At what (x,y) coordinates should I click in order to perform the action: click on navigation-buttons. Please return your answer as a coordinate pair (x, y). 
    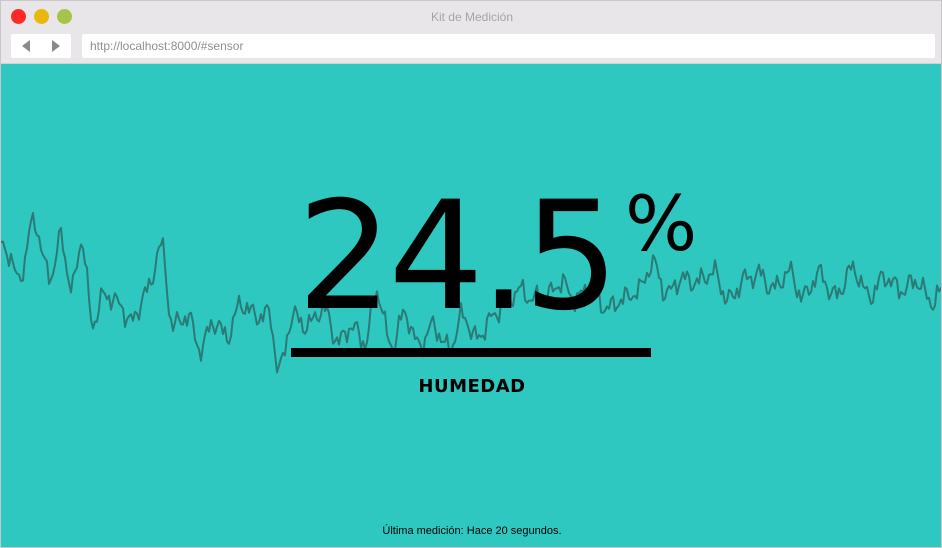
    Looking at the image, I should click on (41, 46).